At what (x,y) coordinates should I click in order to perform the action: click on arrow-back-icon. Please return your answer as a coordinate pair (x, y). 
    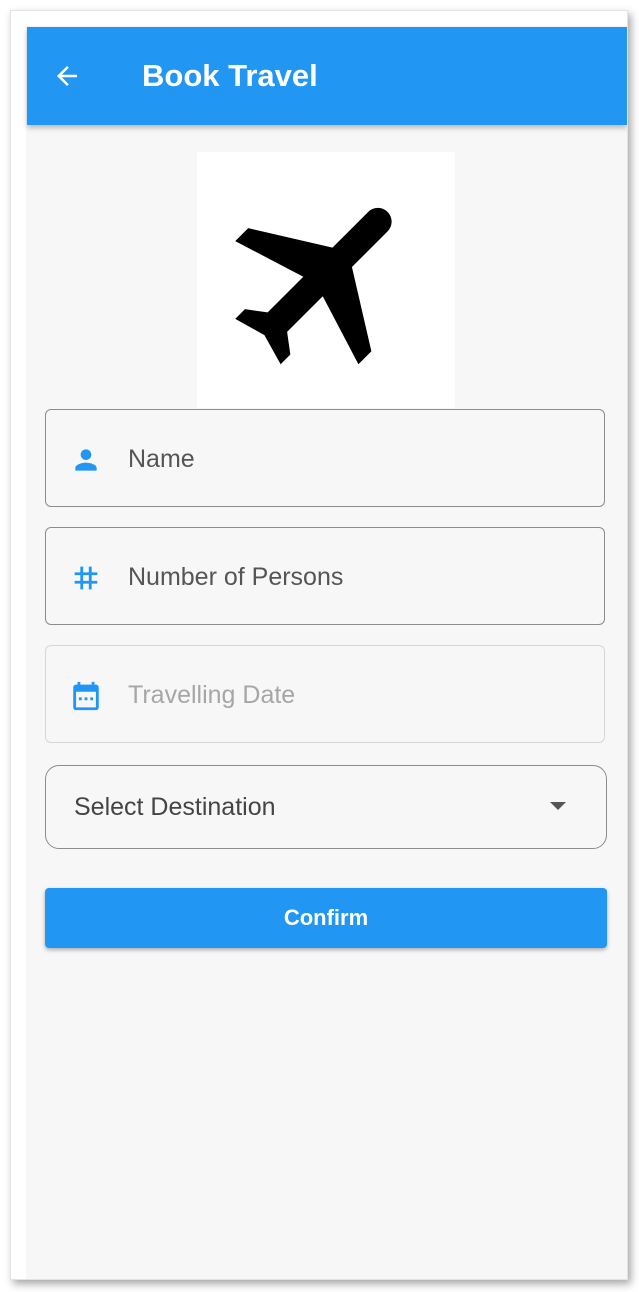
    Looking at the image, I should click on (67, 76).